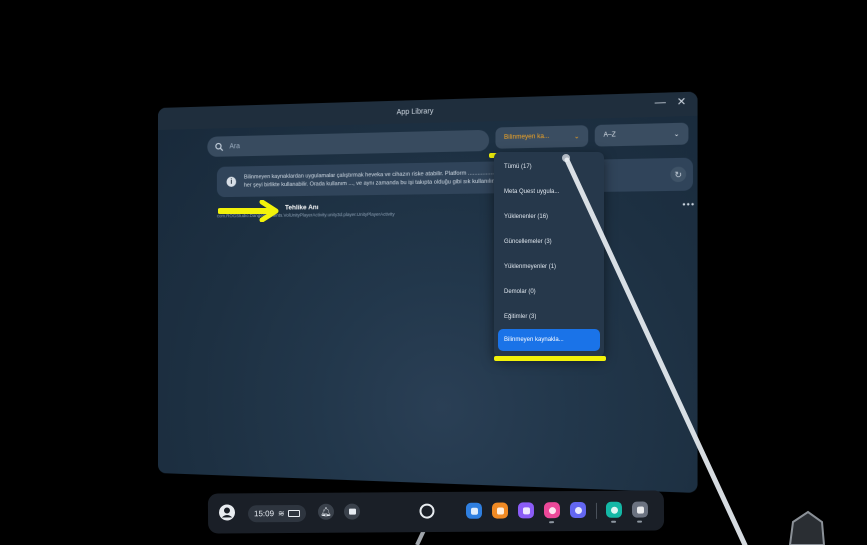 This screenshot has width=867, height=545. I want to click on taskbar-divider, so click(596, 510).